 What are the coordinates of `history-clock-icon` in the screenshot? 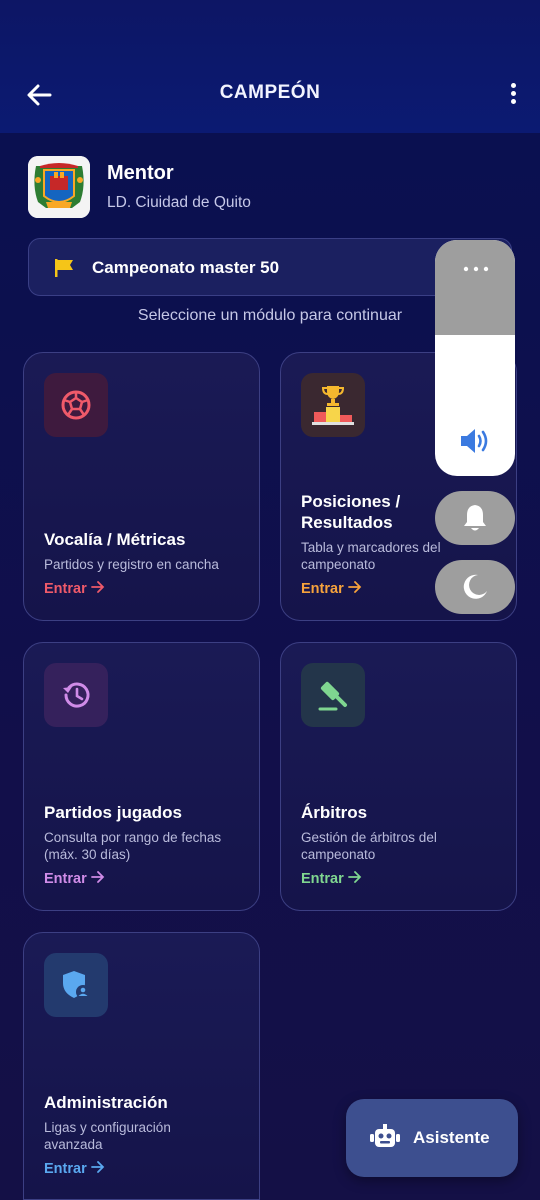 It's located at (76, 695).